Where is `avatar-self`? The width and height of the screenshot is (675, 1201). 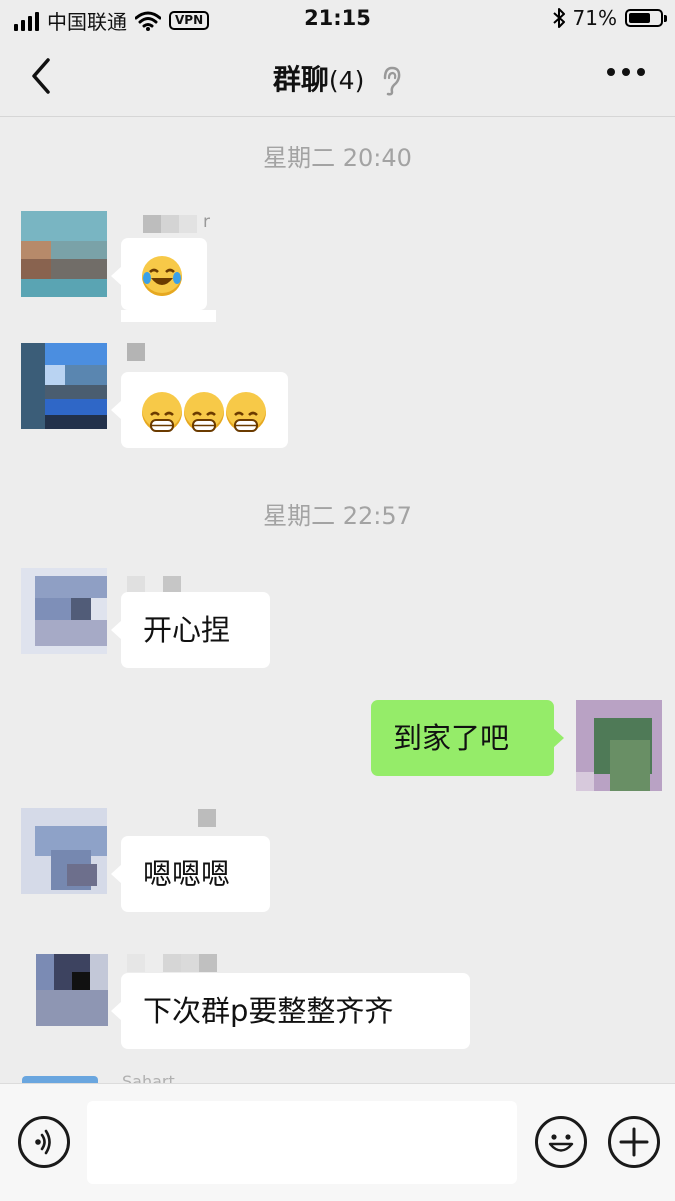 avatar-self is located at coordinates (619, 745).